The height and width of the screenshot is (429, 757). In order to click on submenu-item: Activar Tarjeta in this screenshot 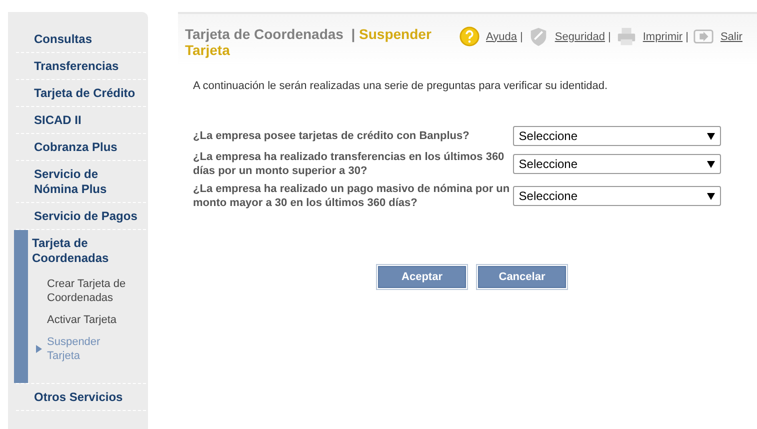, I will do `click(81, 320)`.